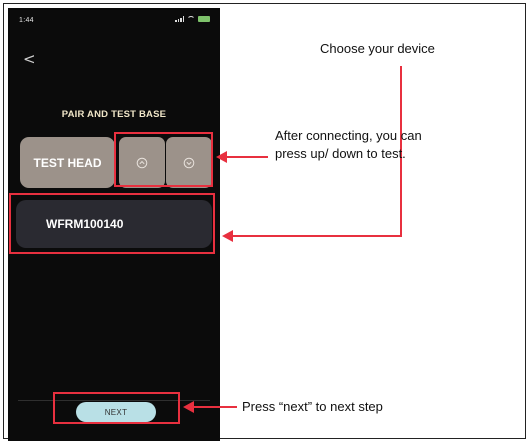 The image size is (529, 441). I want to click on arrowhead-next, so click(188, 407).